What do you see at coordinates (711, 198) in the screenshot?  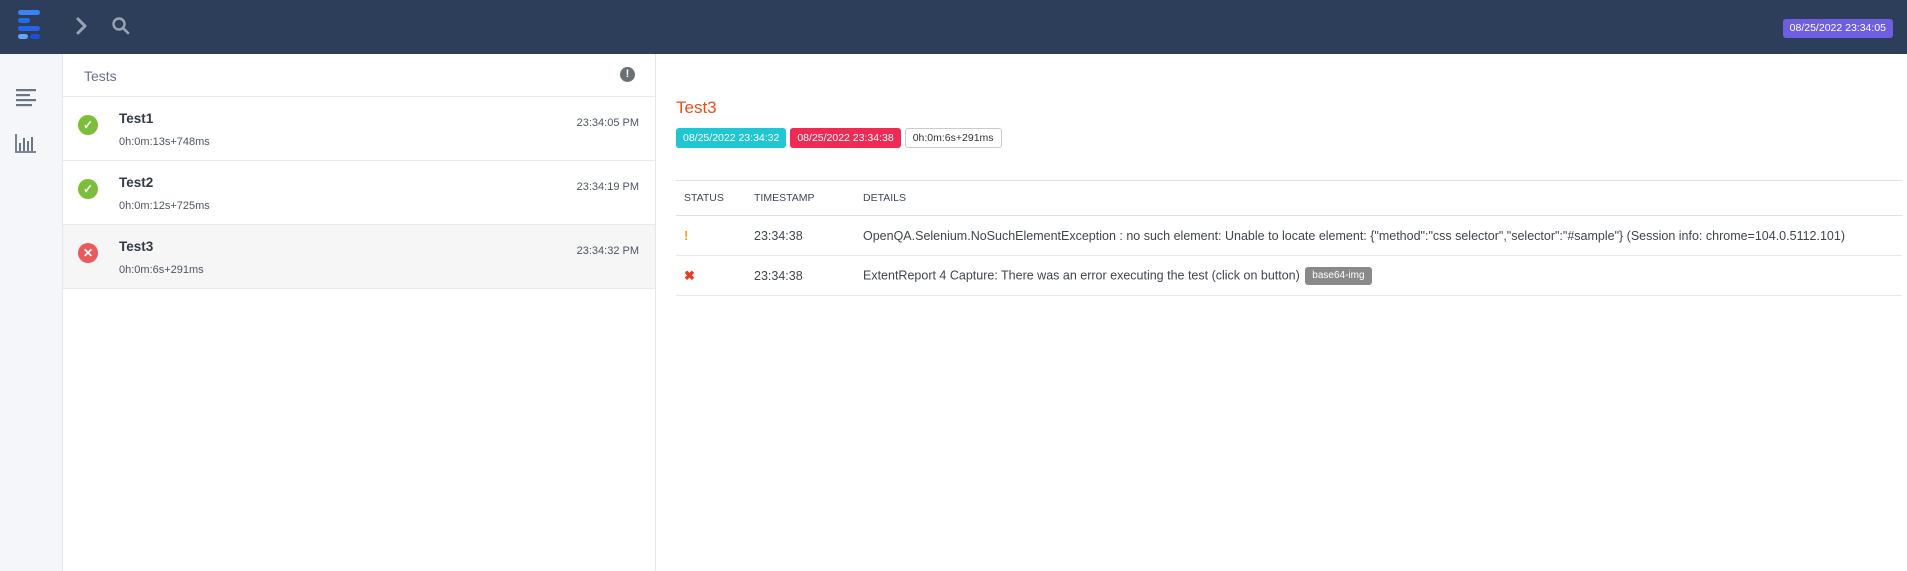 I see `status-column-header: STATUS` at bounding box center [711, 198].